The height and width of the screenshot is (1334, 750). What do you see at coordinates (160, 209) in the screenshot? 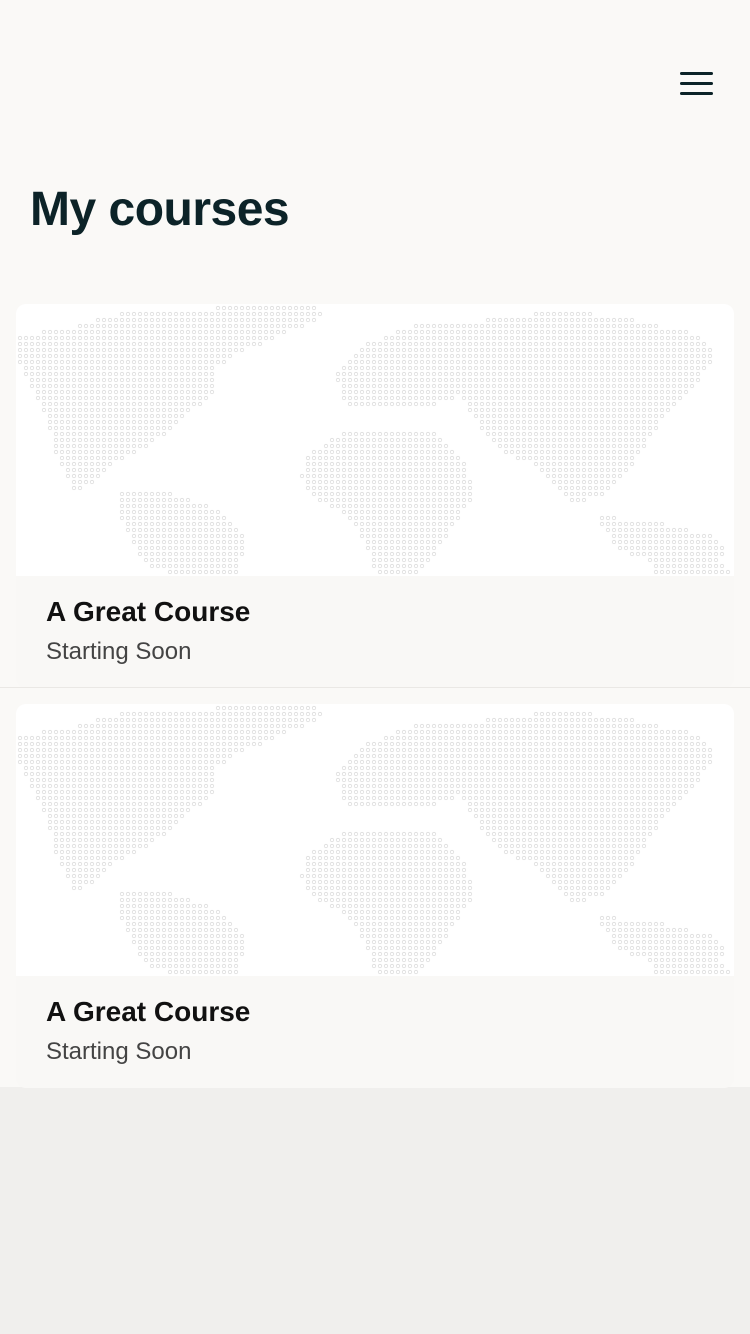
I see `page-title: My courses` at bounding box center [160, 209].